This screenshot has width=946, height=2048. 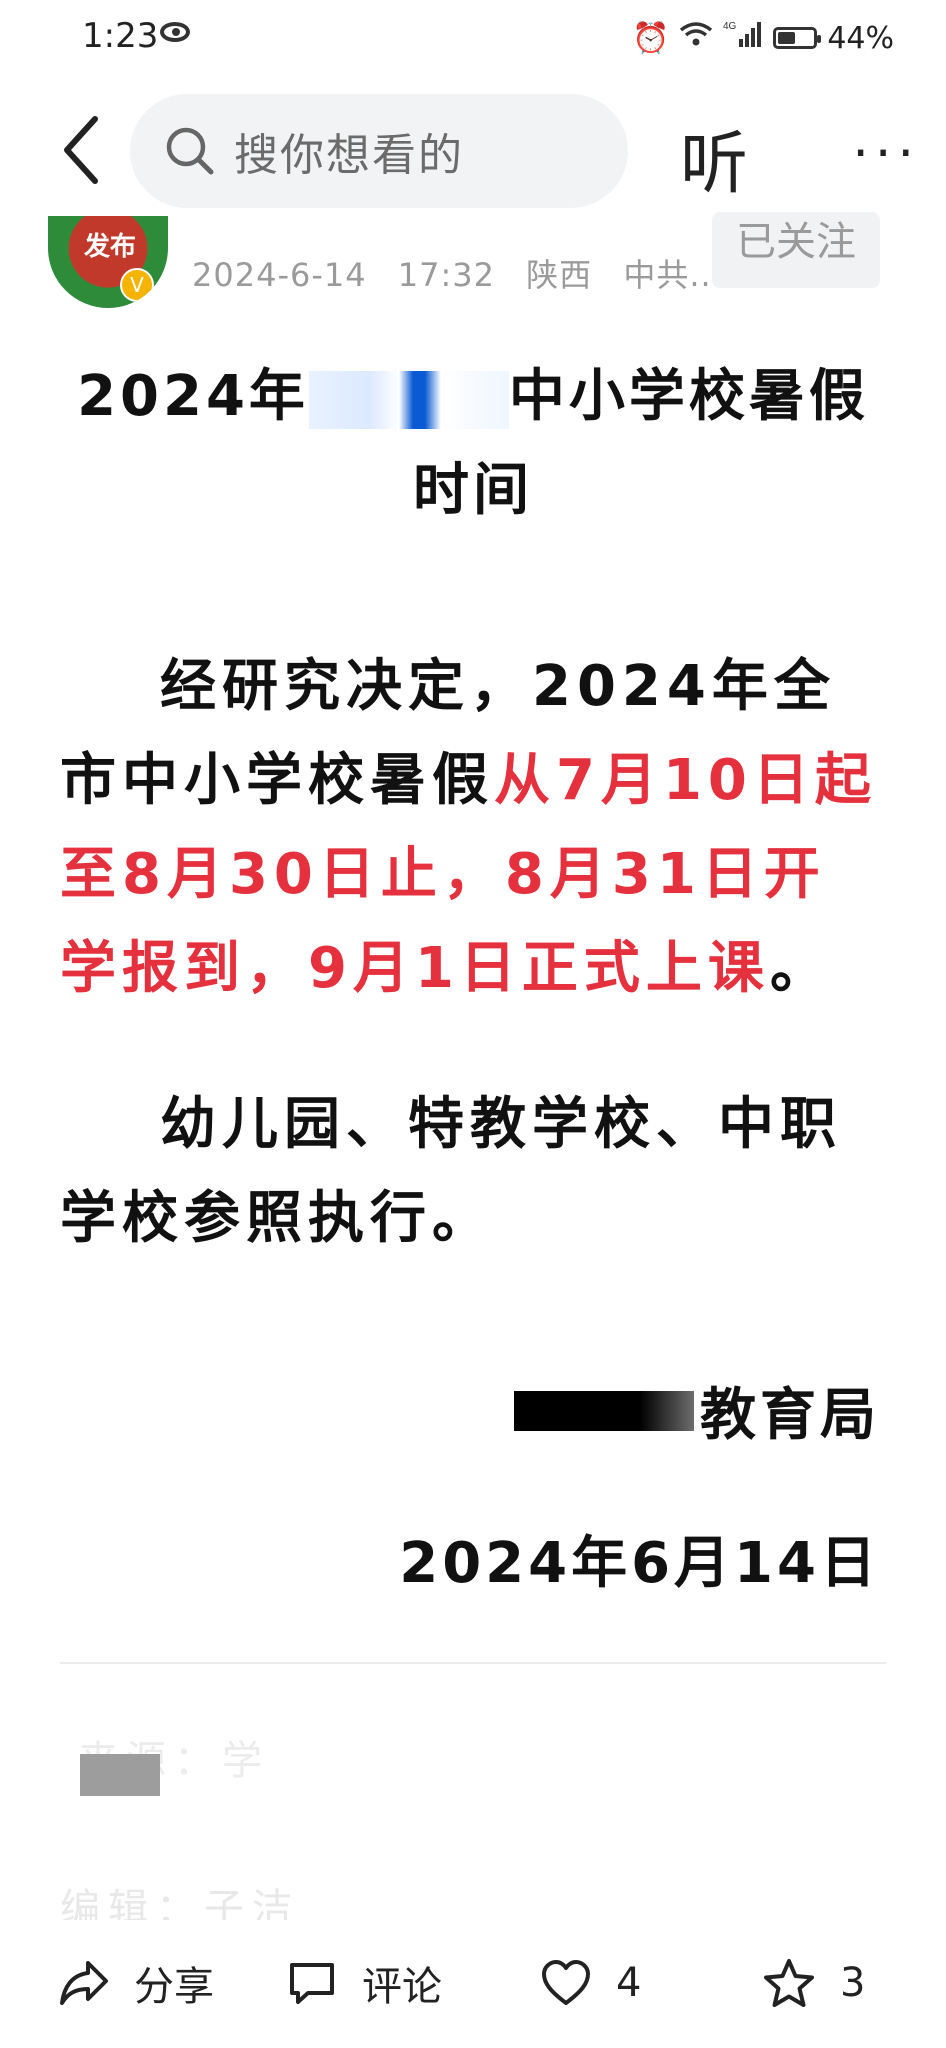 What do you see at coordinates (566, 1982) in the screenshot?
I see `heart-icon` at bounding box center [566, 1982].